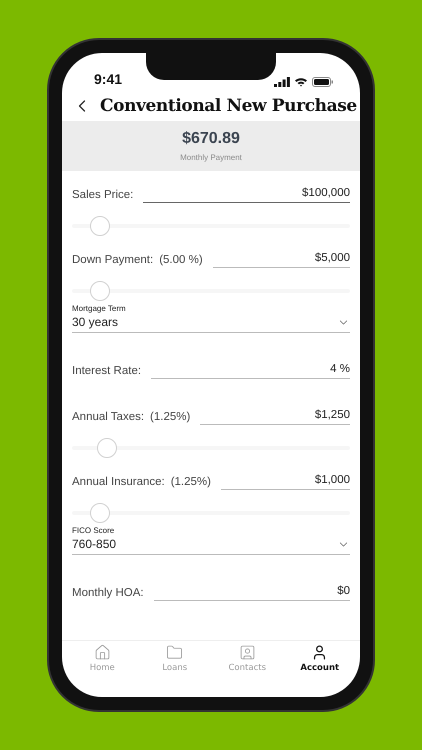 The image size is (422, 750). I want to click on input-field: $1,250, so click(275, 417).